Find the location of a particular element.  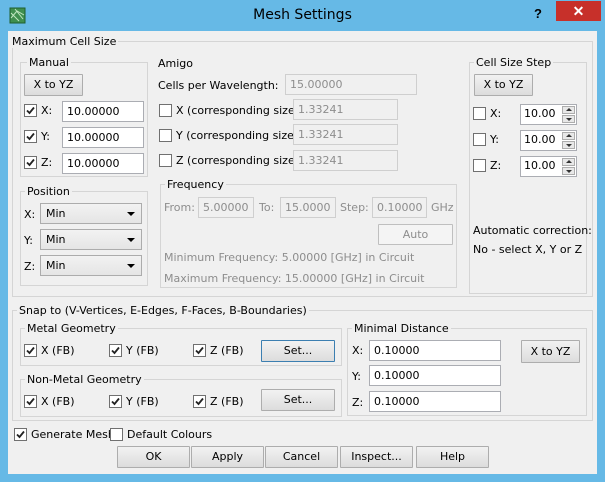

freq-from-input is located at coordinates (226, 207).